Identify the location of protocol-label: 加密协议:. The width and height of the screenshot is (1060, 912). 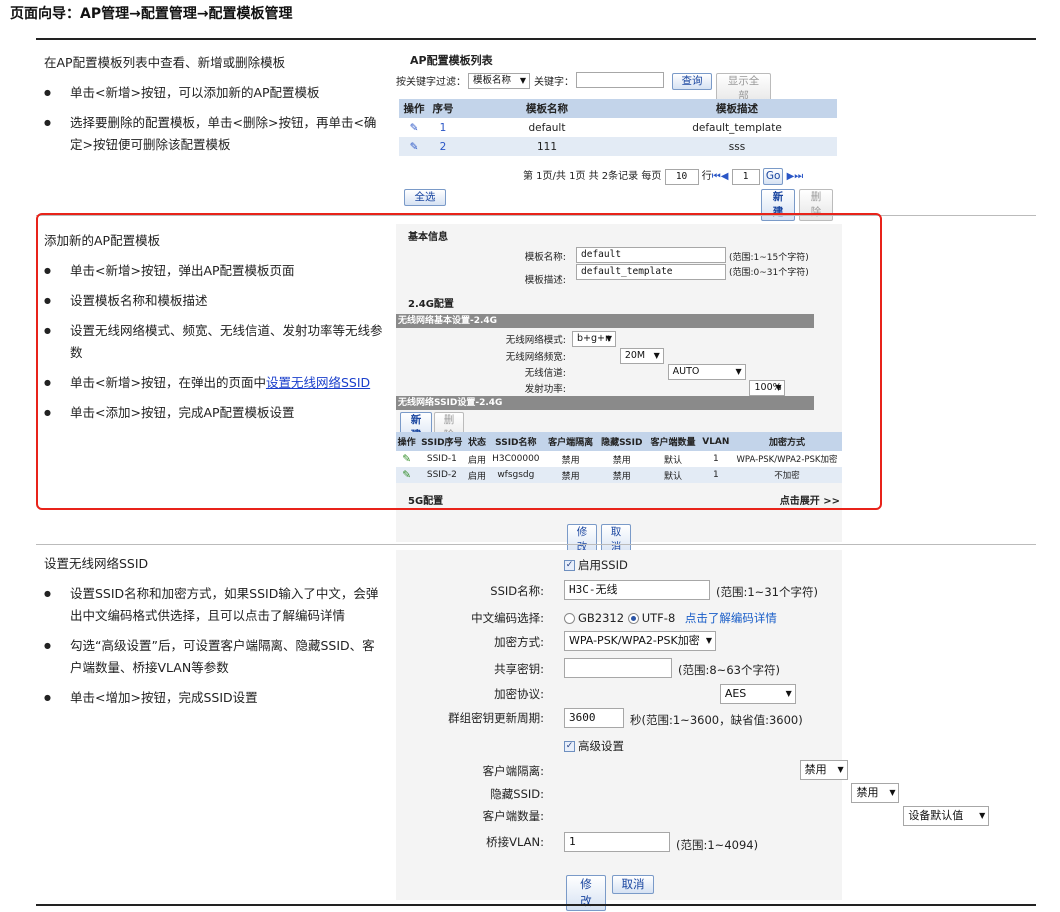
(519, 694).